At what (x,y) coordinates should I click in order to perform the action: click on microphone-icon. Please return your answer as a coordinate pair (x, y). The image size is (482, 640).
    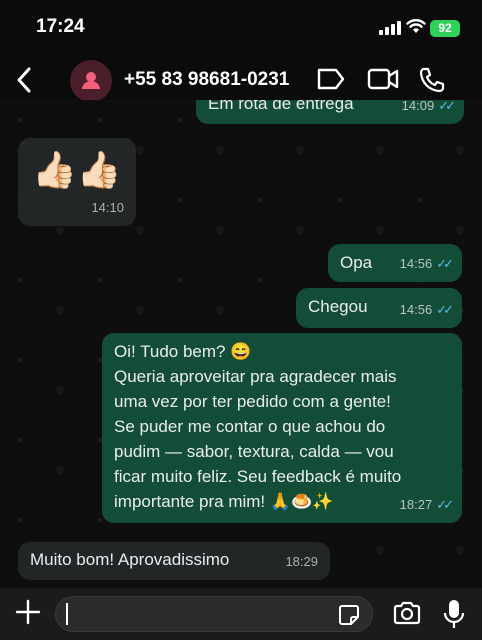
    Looking at the image, I should click on (454, 614).